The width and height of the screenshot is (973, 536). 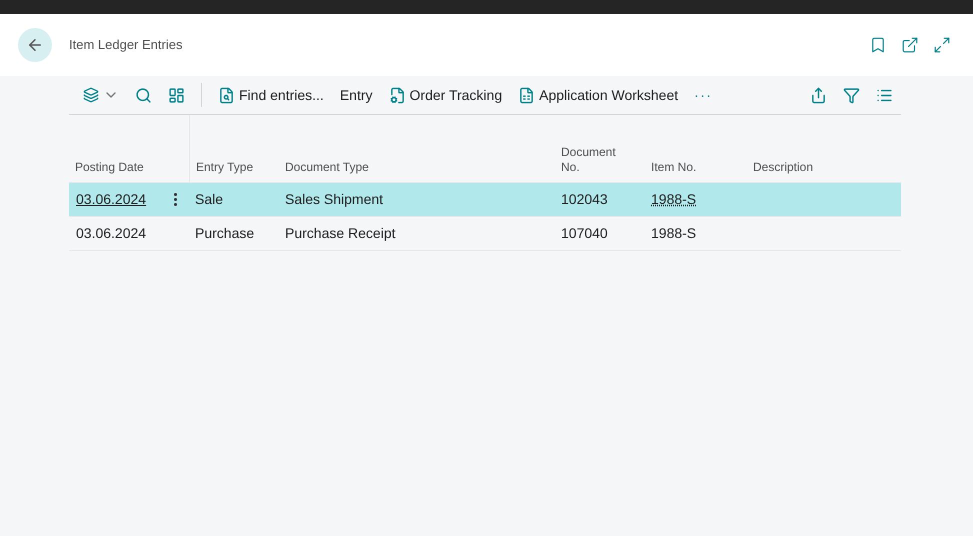 I want to click on table-row: 03.06.2024 Purchase Purchase Receipt 107040 1988-S, so click(x=485, y=234).